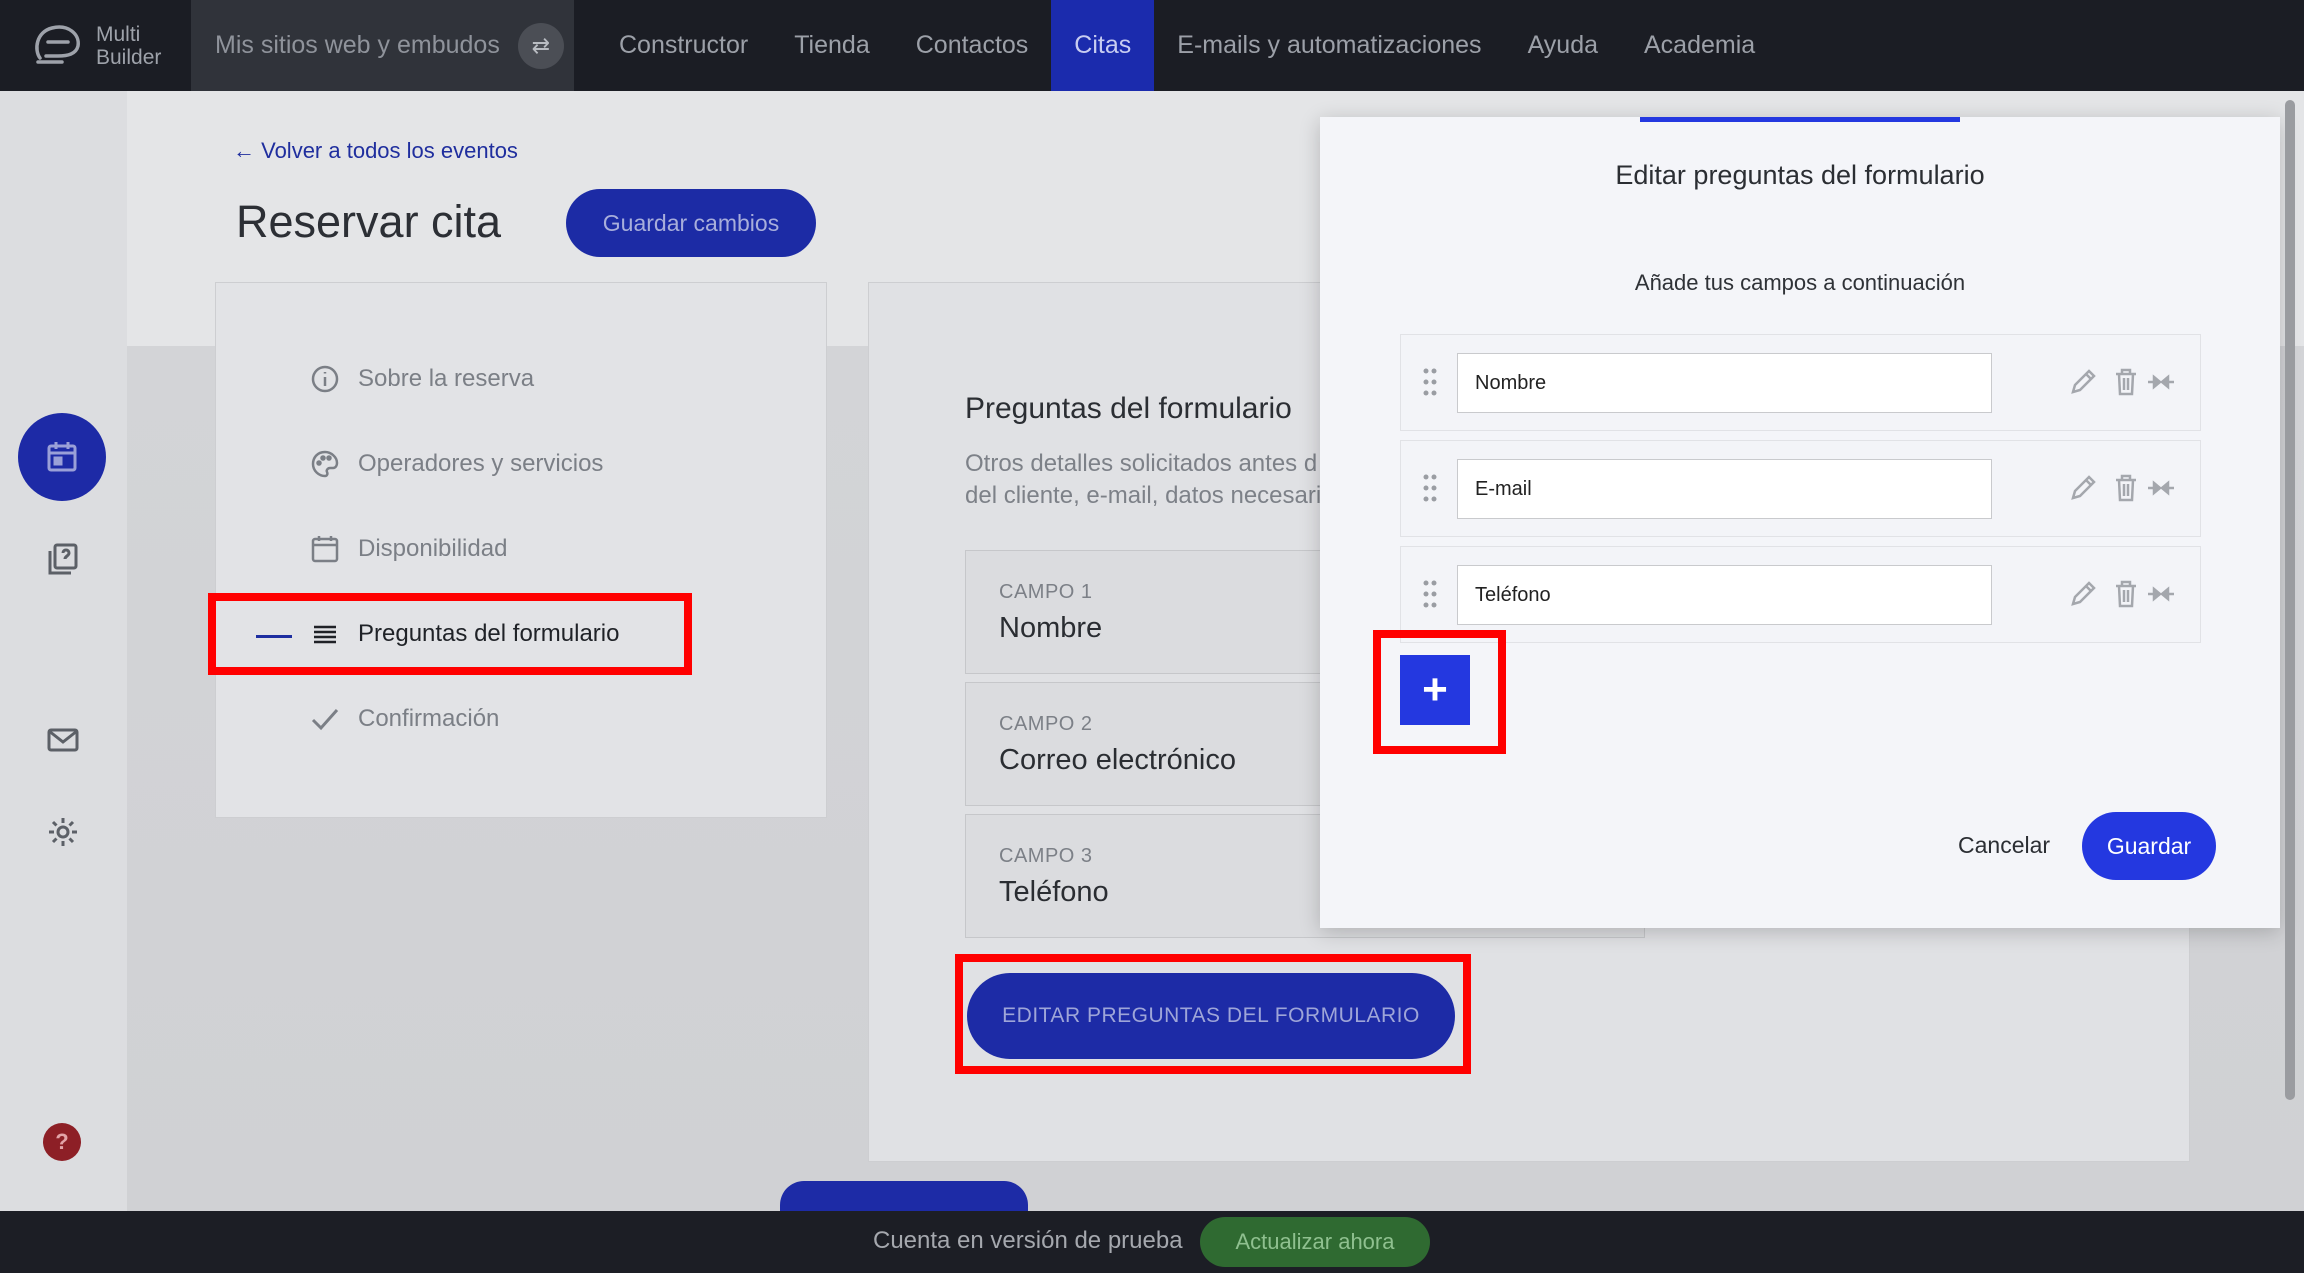  I want to click on step-confirmacion: Confirmación, so click(404, 719).